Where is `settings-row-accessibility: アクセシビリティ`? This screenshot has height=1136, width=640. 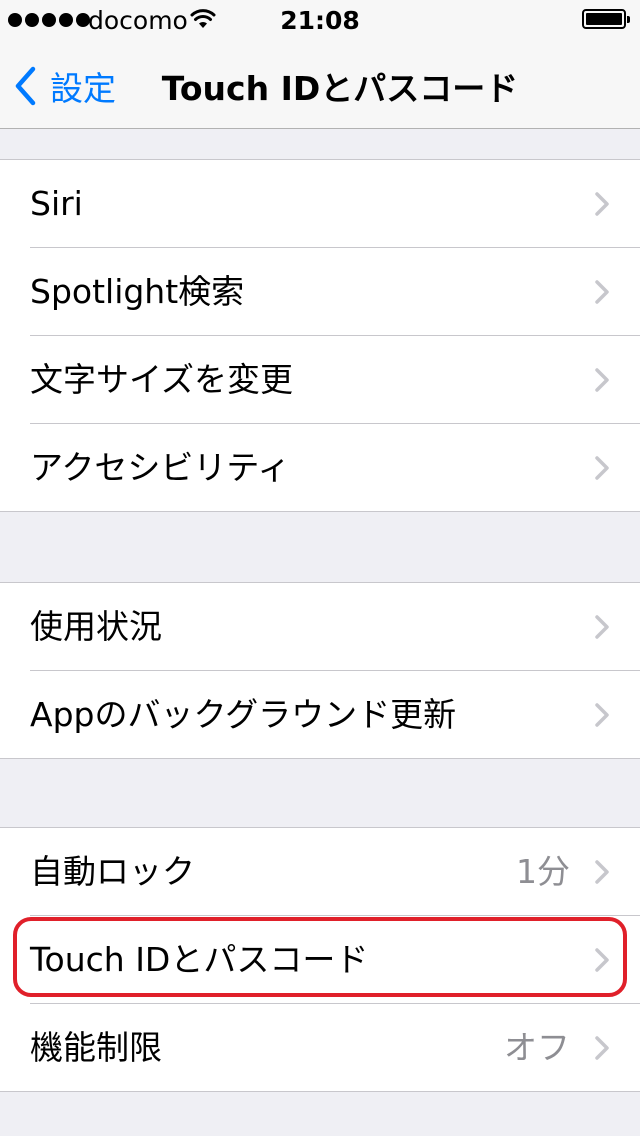
settings-row-accessibility: アクセシビリティ is located at coordinates (335, 467).